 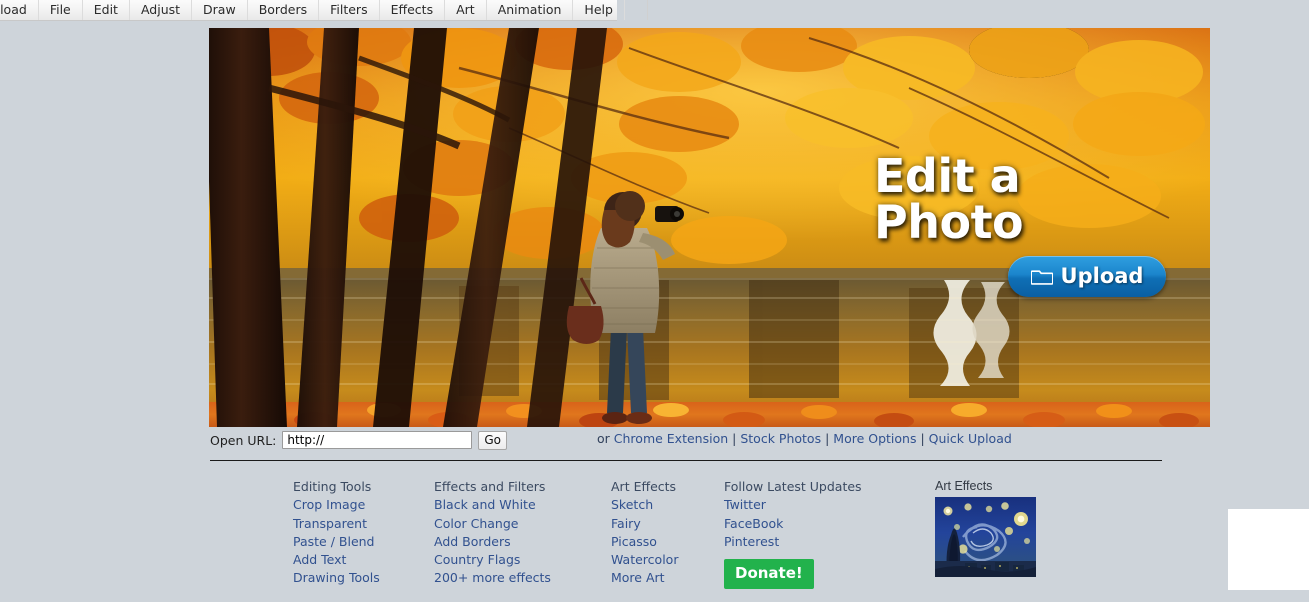 What do you see at coordinates (522, 560) in the screenshot?
I see `footer-link-country-flags: Country Flags` at bounding box center [522, 560].